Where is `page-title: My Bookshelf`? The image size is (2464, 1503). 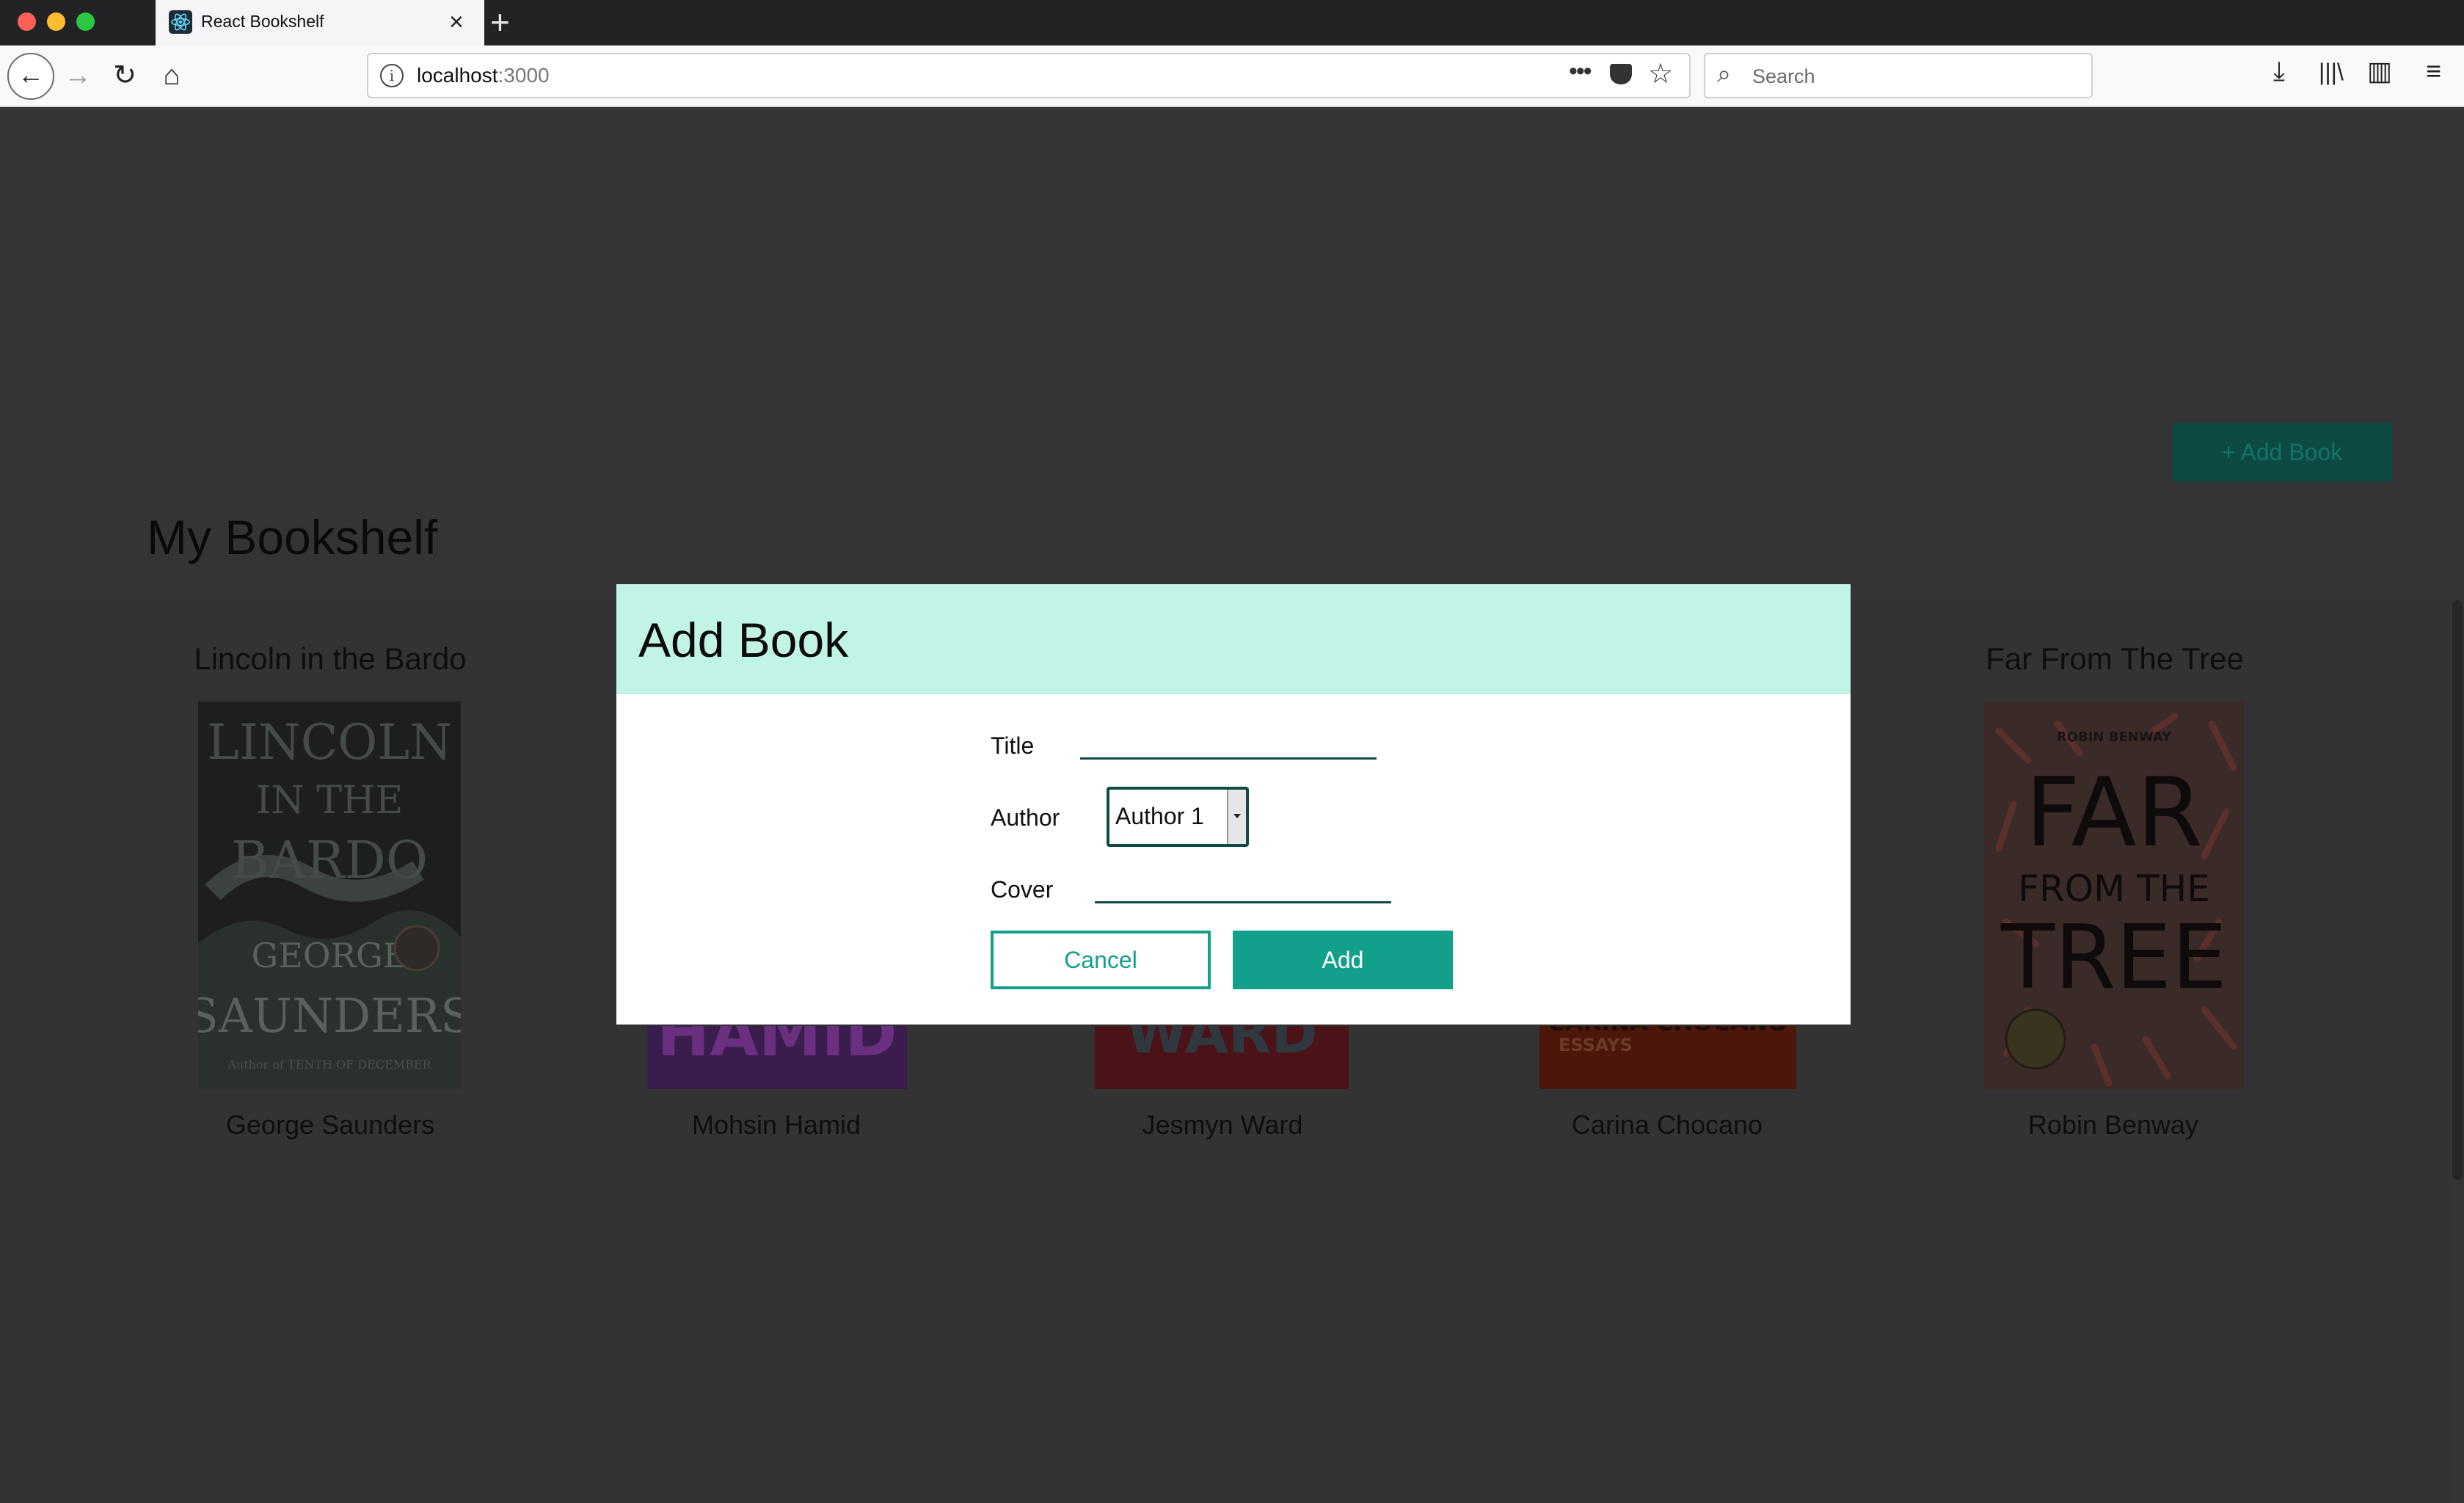
page-title: My Bookshelf is located at coordinates (292, 537).